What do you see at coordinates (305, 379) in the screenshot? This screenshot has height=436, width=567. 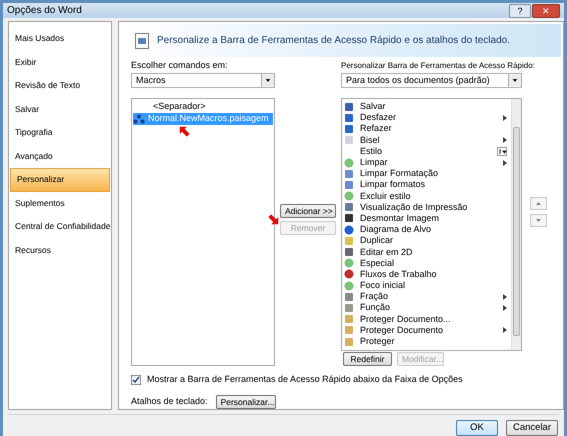 I see `checkbox-label: Mostrar a Barra de Ferramentas de Acesso Rápido abaixo da Faixa de Opções` at bounding box center [305, 379].